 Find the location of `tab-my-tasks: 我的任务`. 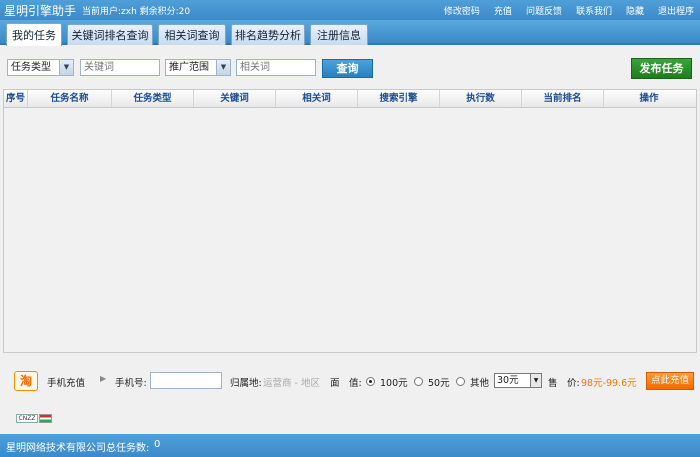

tab-my-tasks: 我的任务 is located at coordinates (34, 34).